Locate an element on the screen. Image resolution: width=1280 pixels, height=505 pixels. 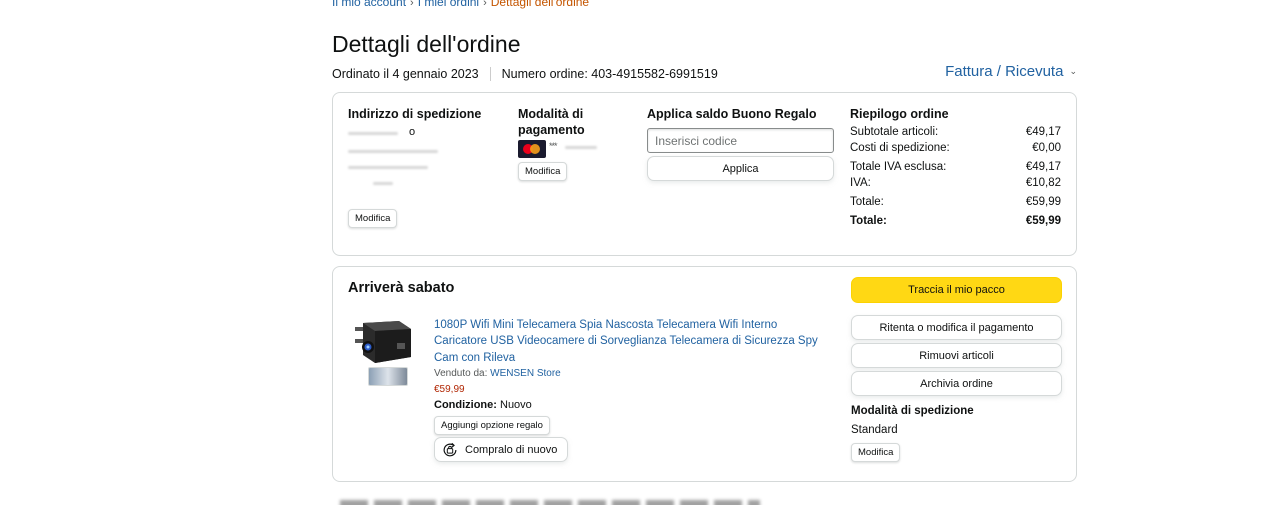
summary-label: Costi di spedizione: is located at coordinates (900, 148).